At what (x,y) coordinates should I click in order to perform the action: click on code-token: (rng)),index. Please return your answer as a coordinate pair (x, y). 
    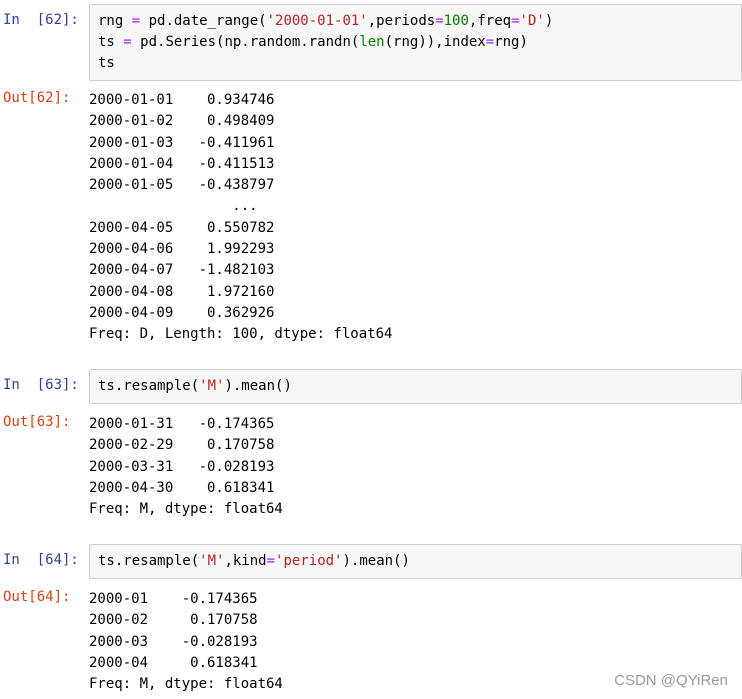
    Looking at the image, I should click on (435, 42).